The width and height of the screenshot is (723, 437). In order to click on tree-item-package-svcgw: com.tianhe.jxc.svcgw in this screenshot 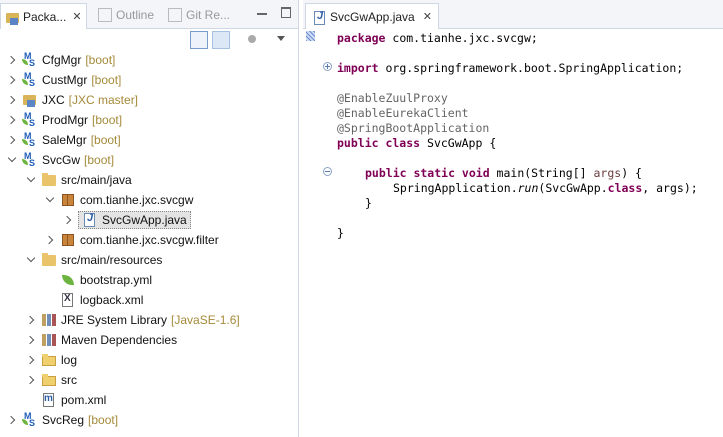, I will do `click(171, 200)`.